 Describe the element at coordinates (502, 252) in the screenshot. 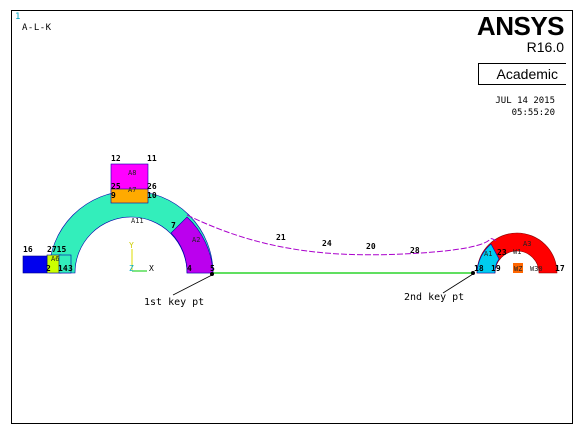

I see `kp-label: 23` at that location.